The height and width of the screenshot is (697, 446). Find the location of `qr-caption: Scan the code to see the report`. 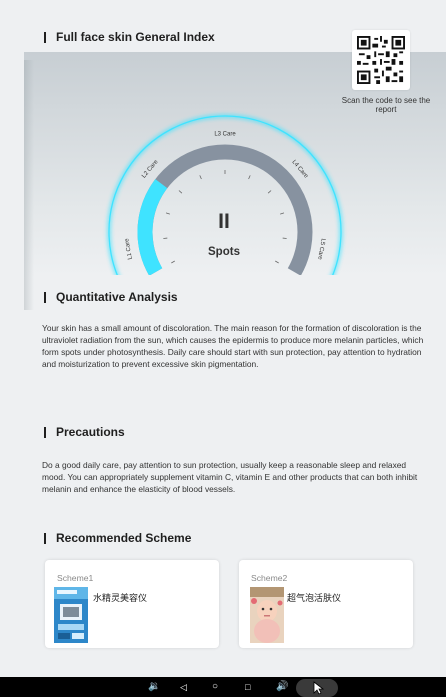

qr-caption: Scan the code to see the report is located at coordinates (386, 105).